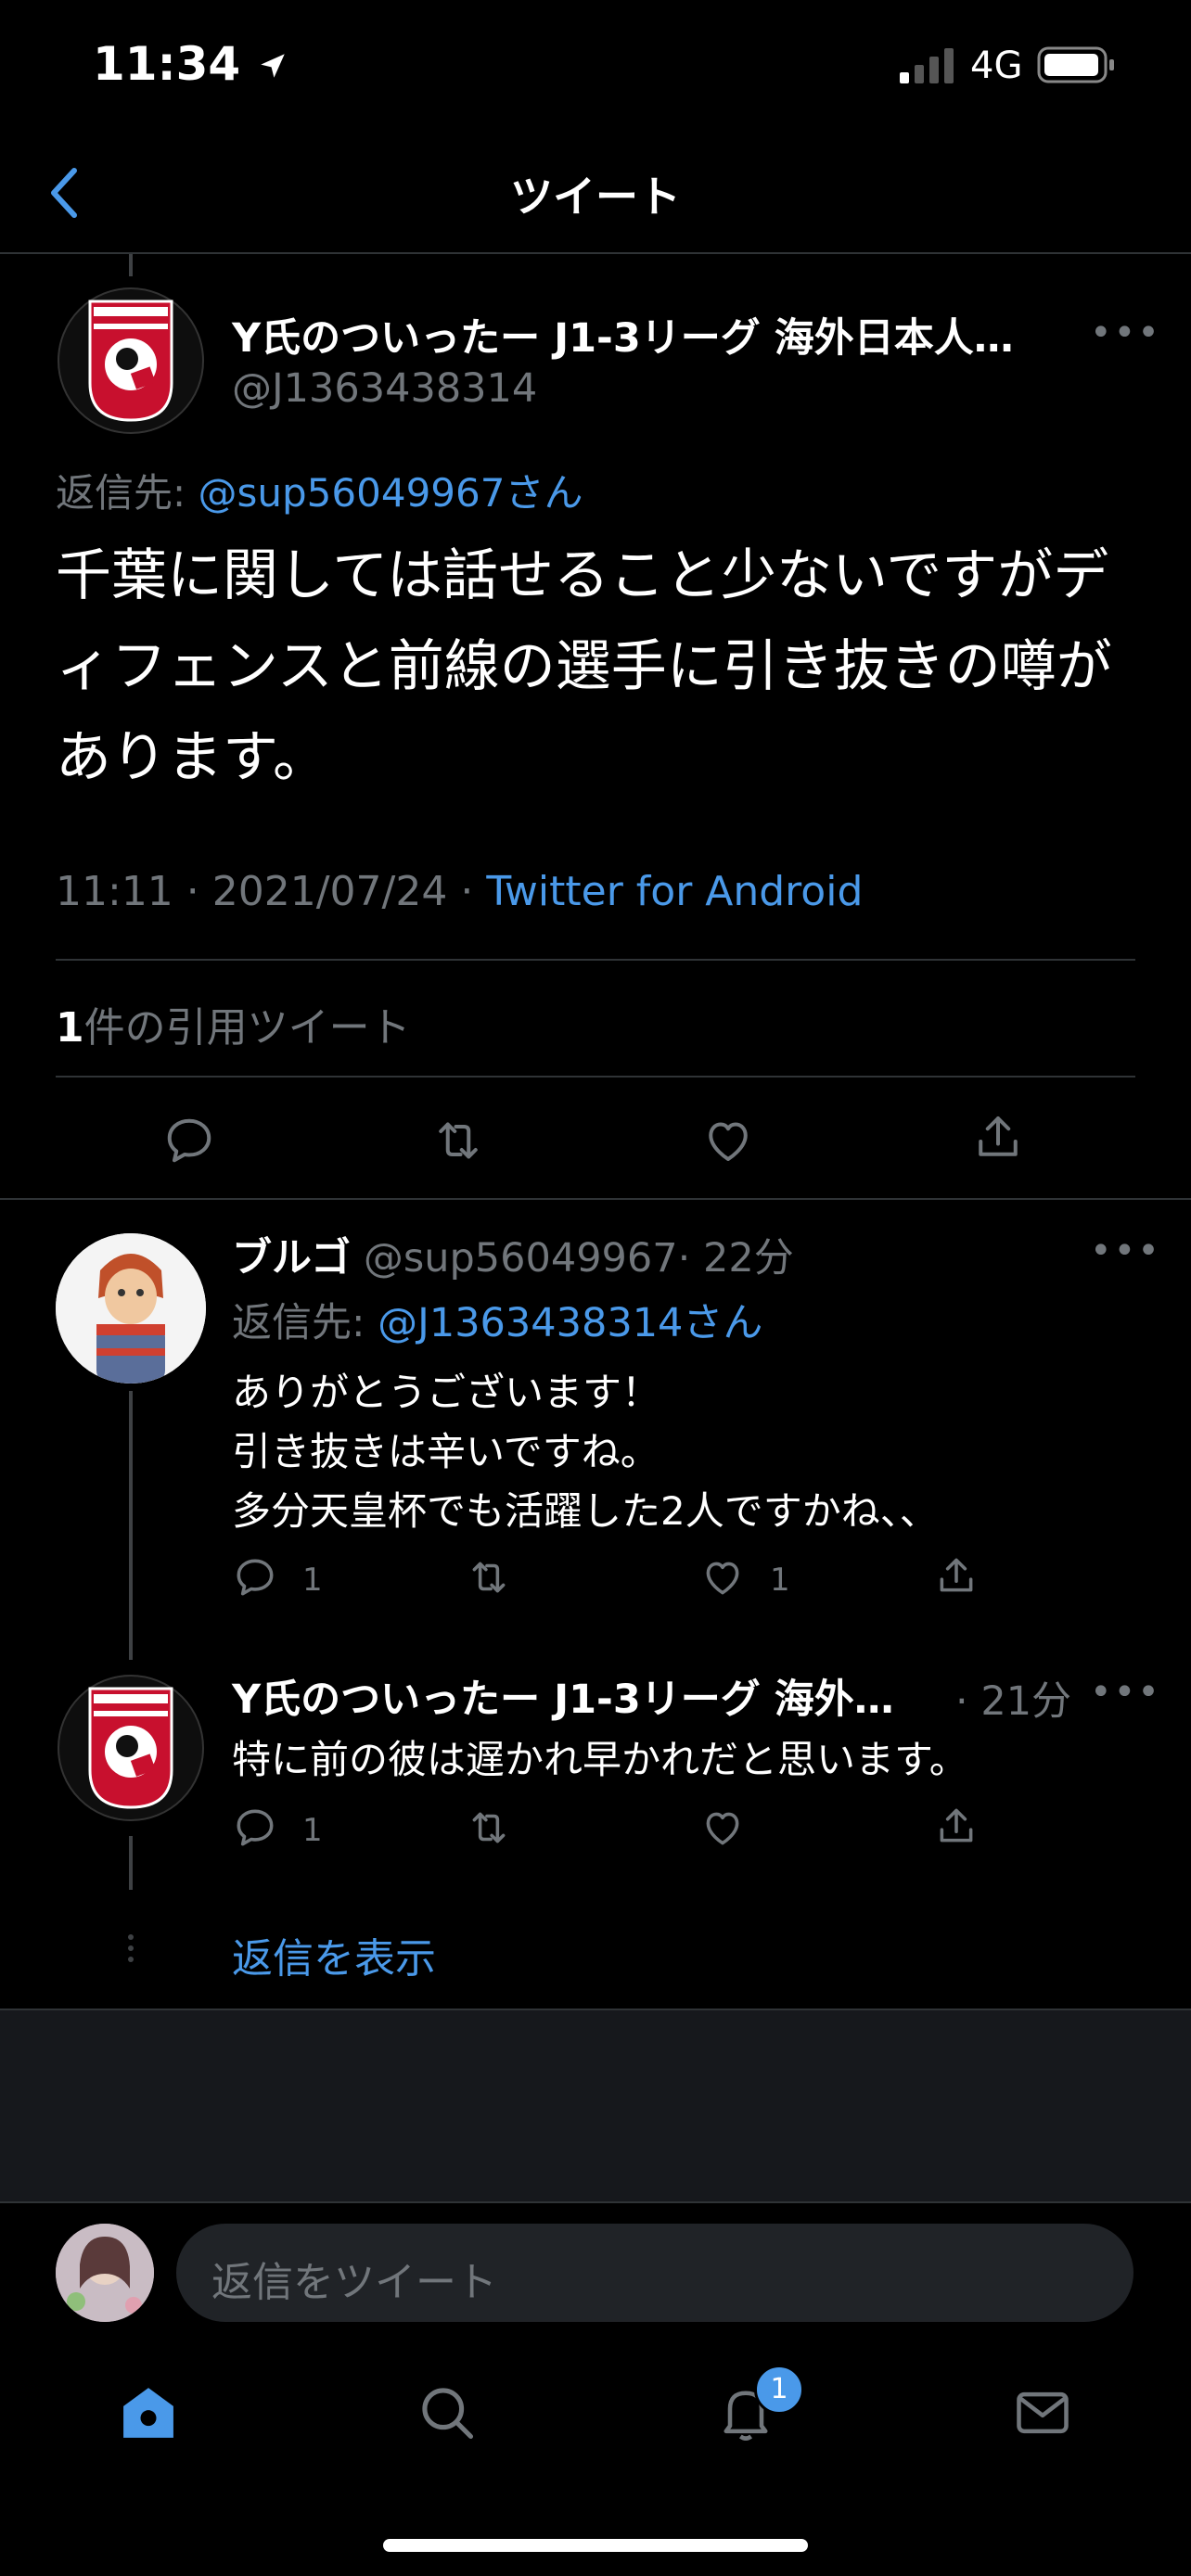 The width and height of the screenshot is (1191, 2576). What do you see at coordinates (354, 2283) in the screenshot?
I see `composer-placeholder: 返信をツイート` at bounding box center [354, 2283].